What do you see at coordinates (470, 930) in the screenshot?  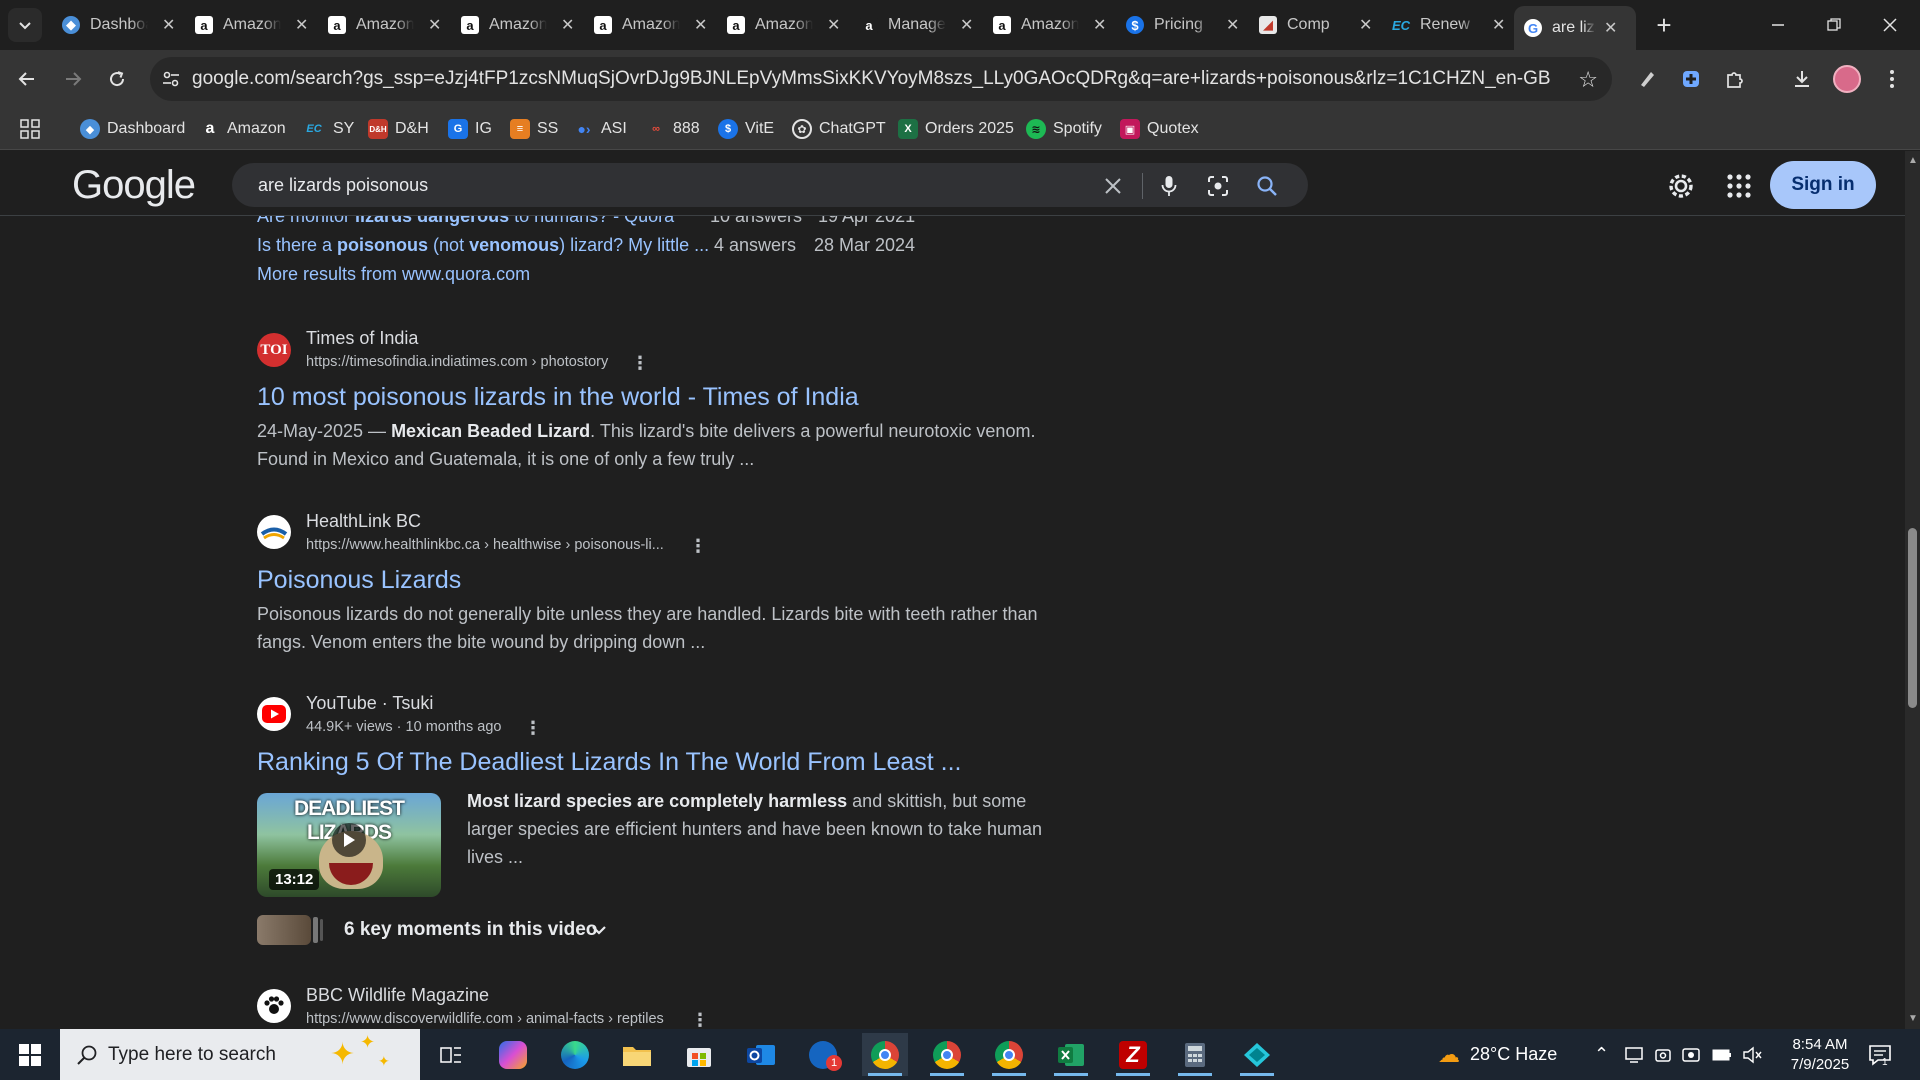 I see `key-moments-toggle: 6 key moments in this video` at bounding box center [470, 930].